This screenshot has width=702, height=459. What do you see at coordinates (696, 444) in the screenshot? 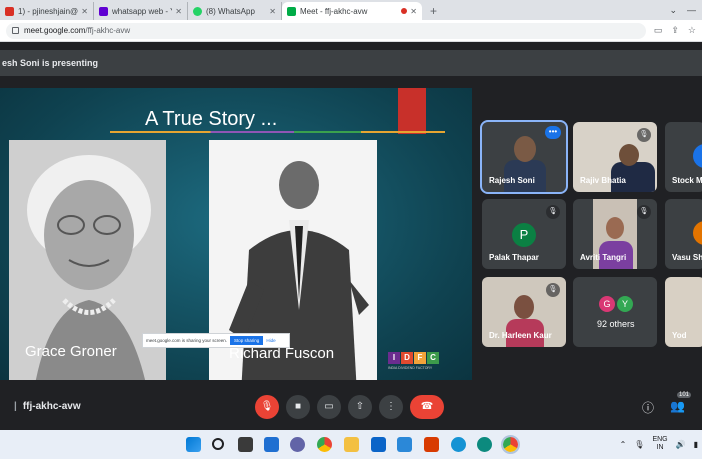
I see `battery-icon: ▮` at bounding box center [696, 444].